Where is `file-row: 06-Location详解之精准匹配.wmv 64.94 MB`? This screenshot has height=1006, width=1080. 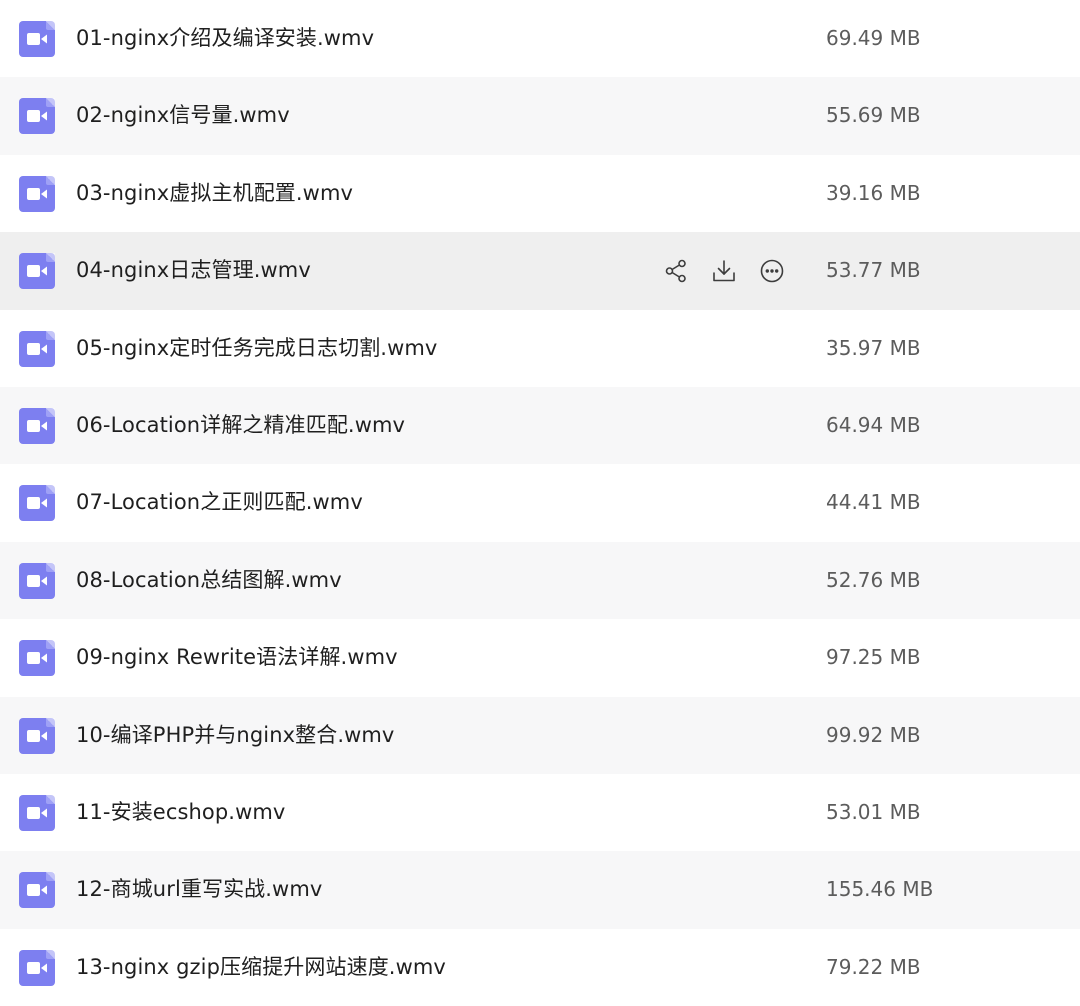 file-row: 06-Location详解之精准匹配.wmv 64.94 MB is located at coordinates (540, 426).